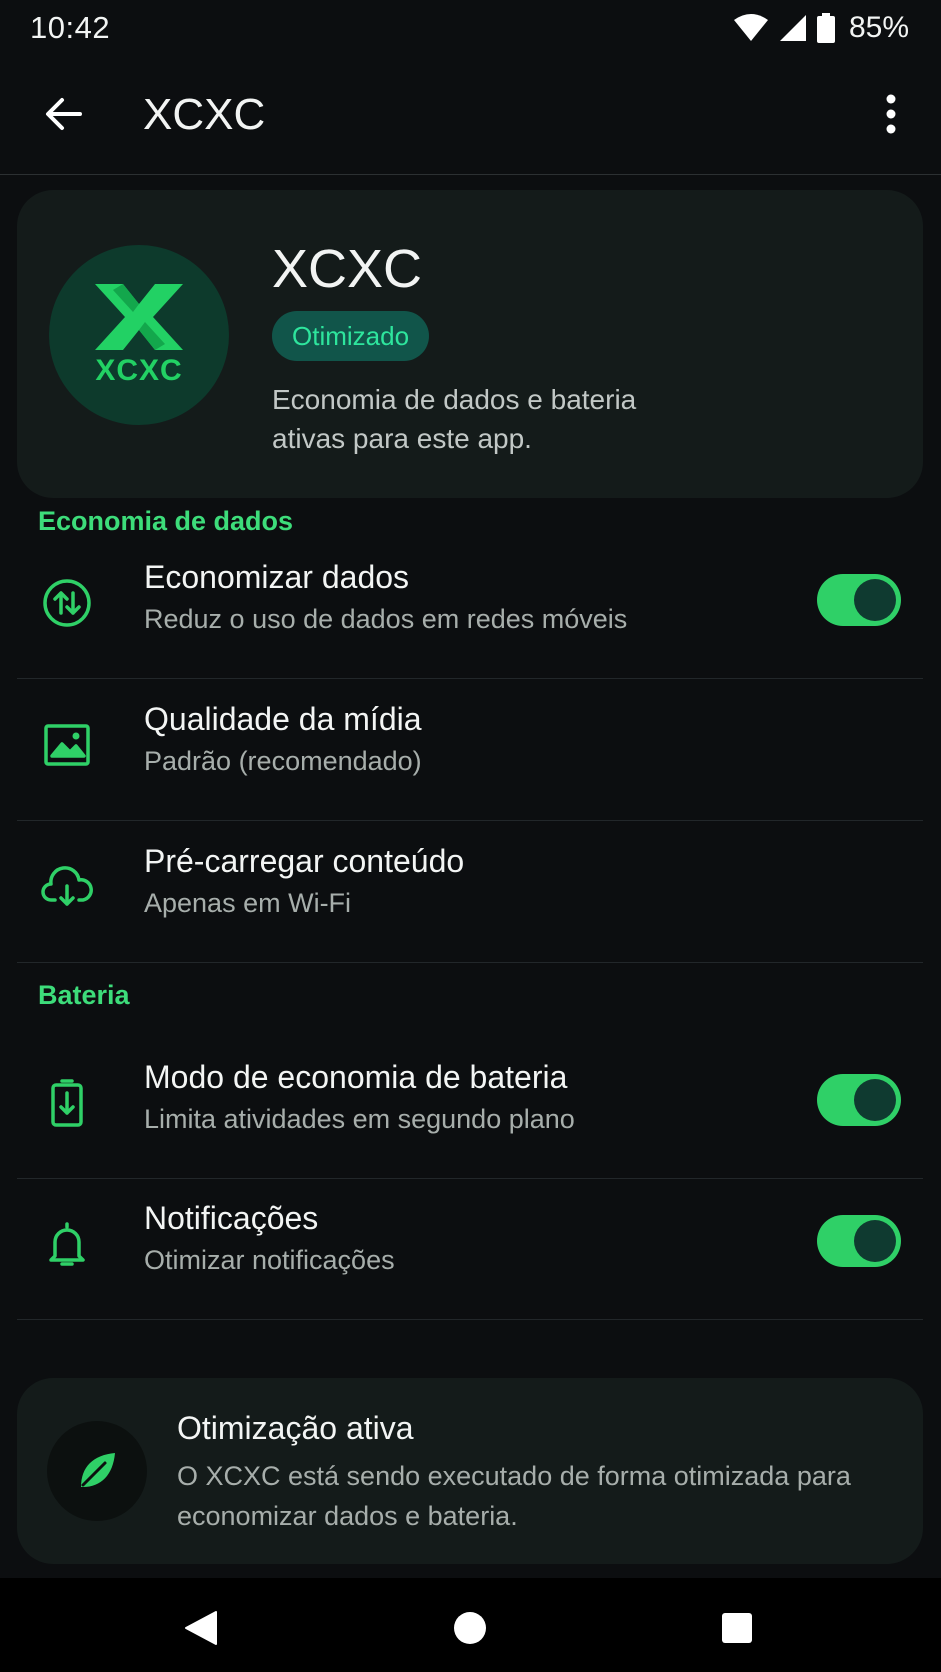 This screenshot has height=1672, width=941. What do you see at coordinates (825, 28) in the screenshot?
I see `battery-icon` at bounding box center [825, 28].